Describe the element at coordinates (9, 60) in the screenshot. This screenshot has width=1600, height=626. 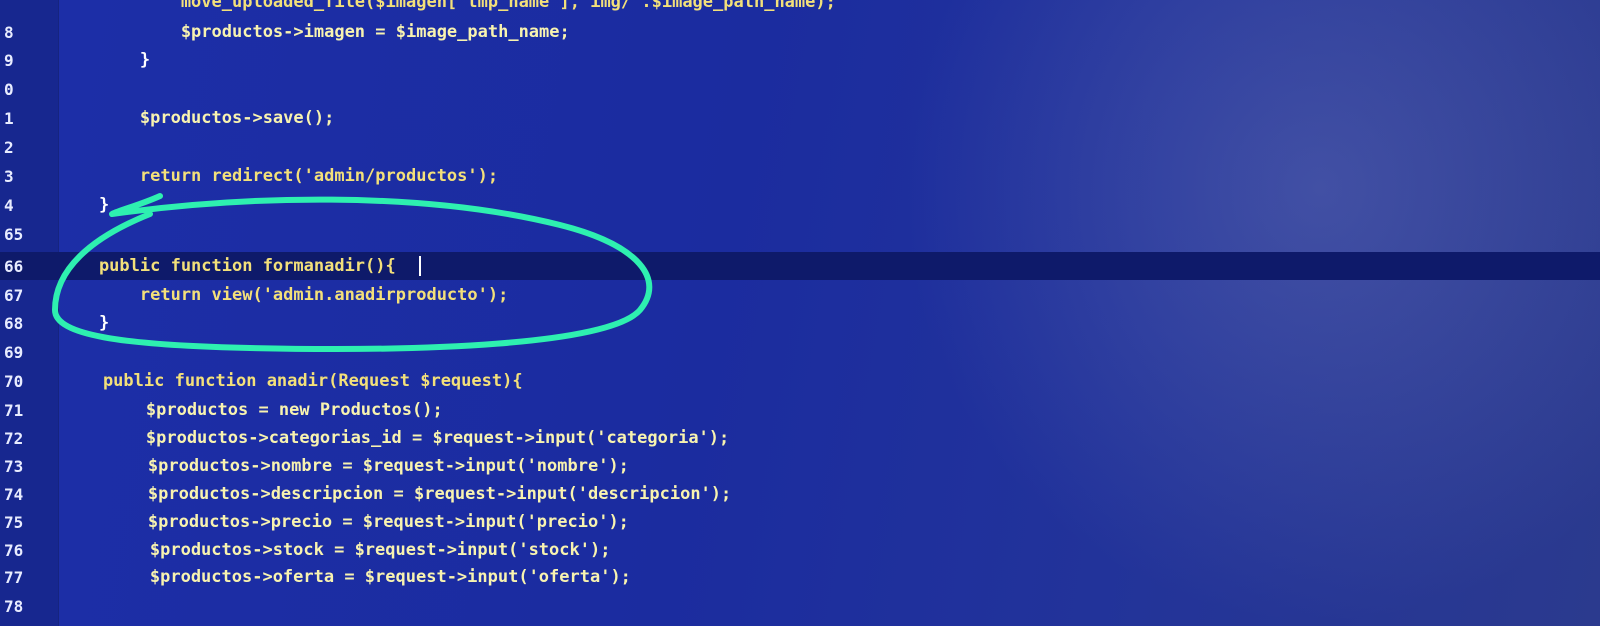
I see `line-number: 9` at that location.